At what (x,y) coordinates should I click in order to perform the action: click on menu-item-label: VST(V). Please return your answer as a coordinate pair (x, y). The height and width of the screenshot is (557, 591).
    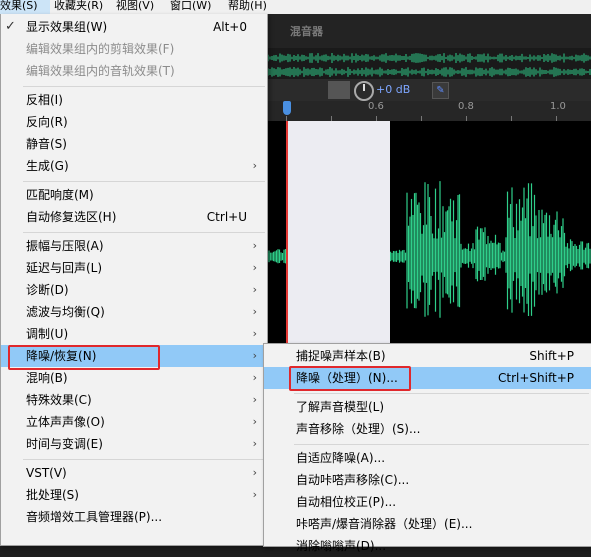
    Looking at the image, I should click on (46, 473).